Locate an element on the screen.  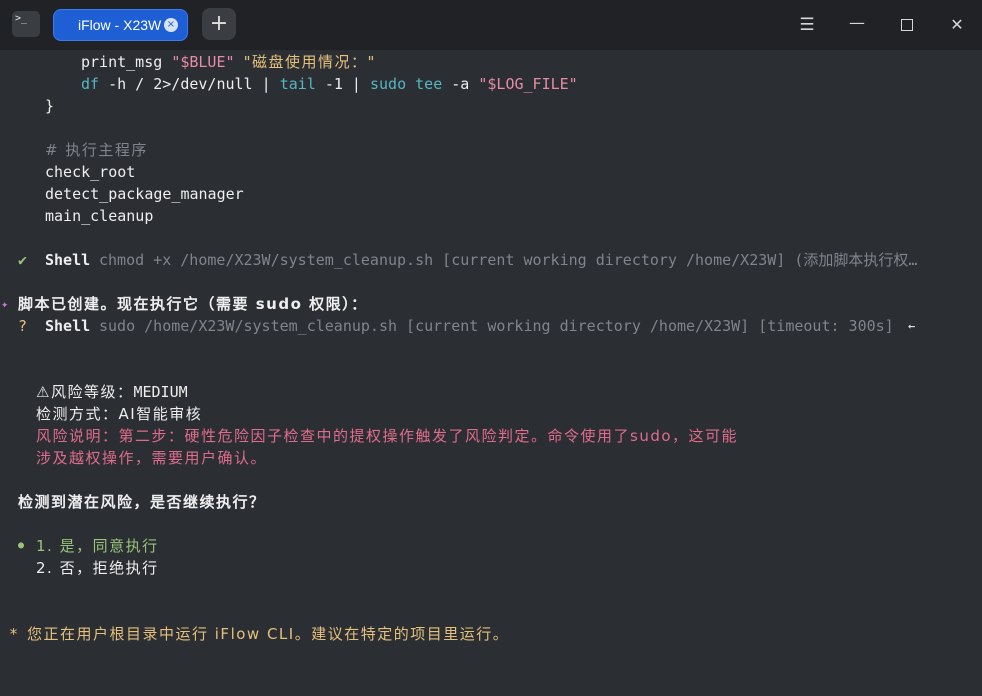
tab-iflow: iFlow - X23W × is located at coordinates (120, 25).